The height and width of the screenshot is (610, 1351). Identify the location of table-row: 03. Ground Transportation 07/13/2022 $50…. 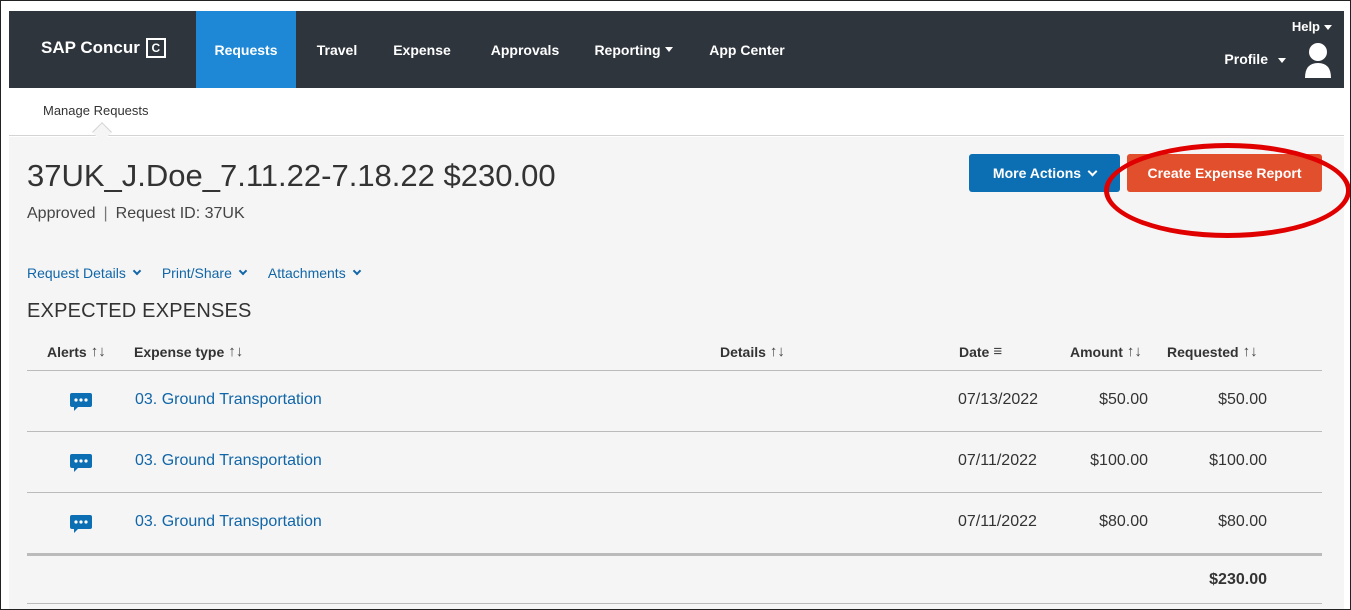
(674, 401).